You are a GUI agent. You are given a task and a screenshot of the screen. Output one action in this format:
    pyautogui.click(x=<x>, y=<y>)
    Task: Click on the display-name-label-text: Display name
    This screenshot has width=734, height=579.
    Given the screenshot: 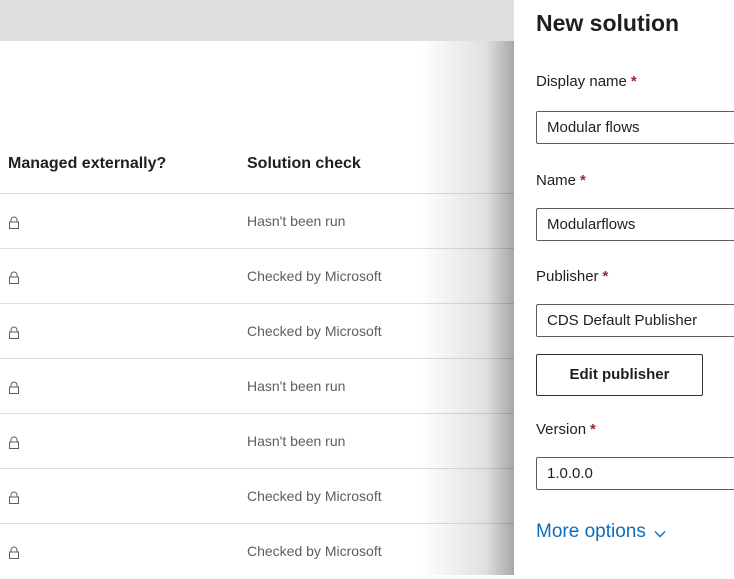 What is the action you would take?
    pyautogui.click(x=581, y=81)
    